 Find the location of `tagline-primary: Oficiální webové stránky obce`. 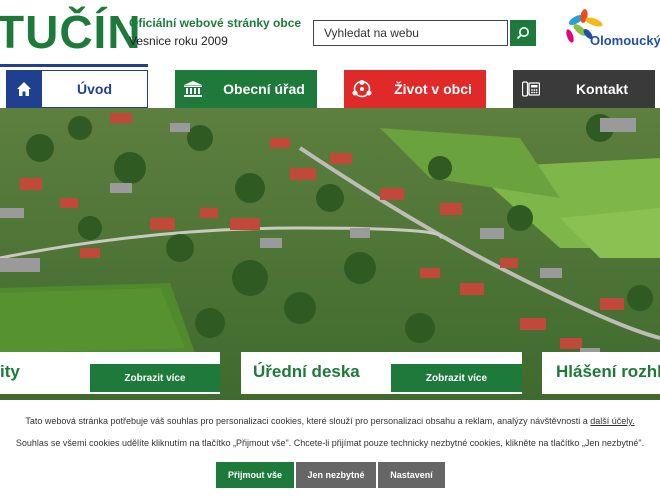

tagline-primary: Oficiální webové stránky obce is located at coordinates (215, 23).